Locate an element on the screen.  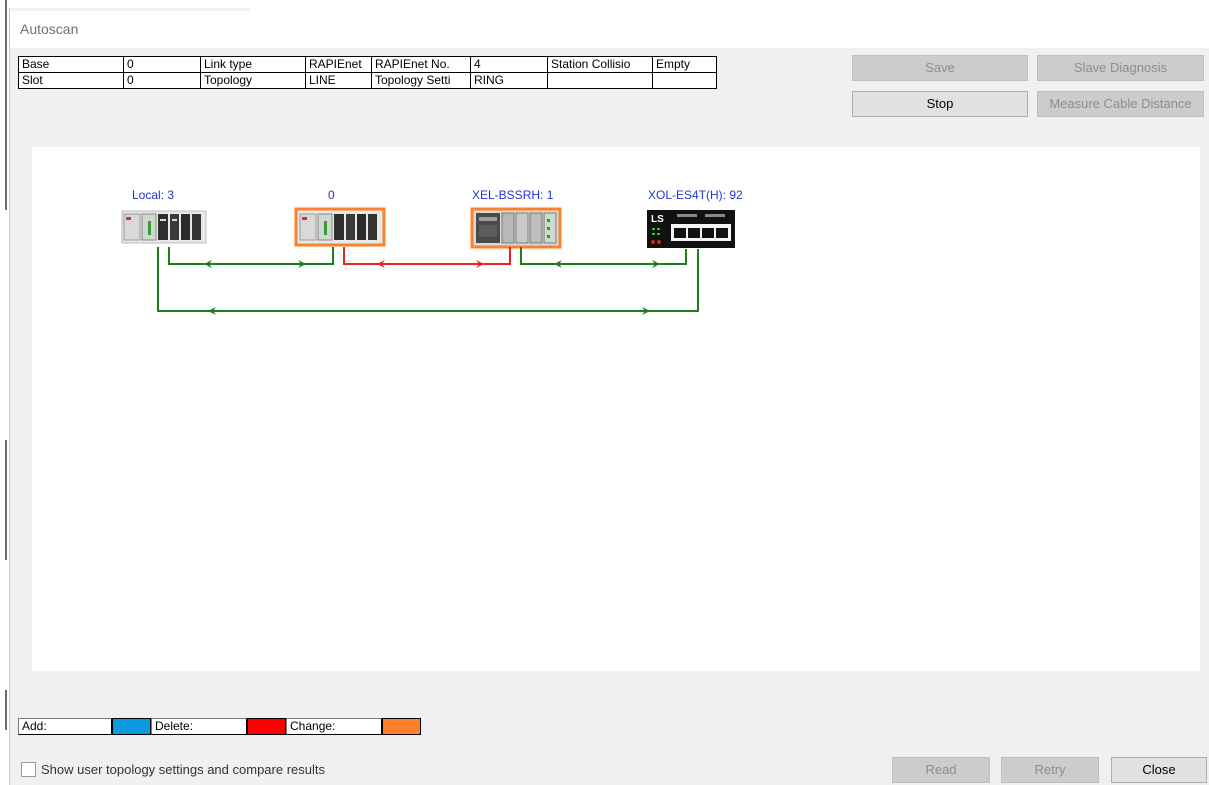
info-cell: RAPIEnet is located at coordinates (338, 64).